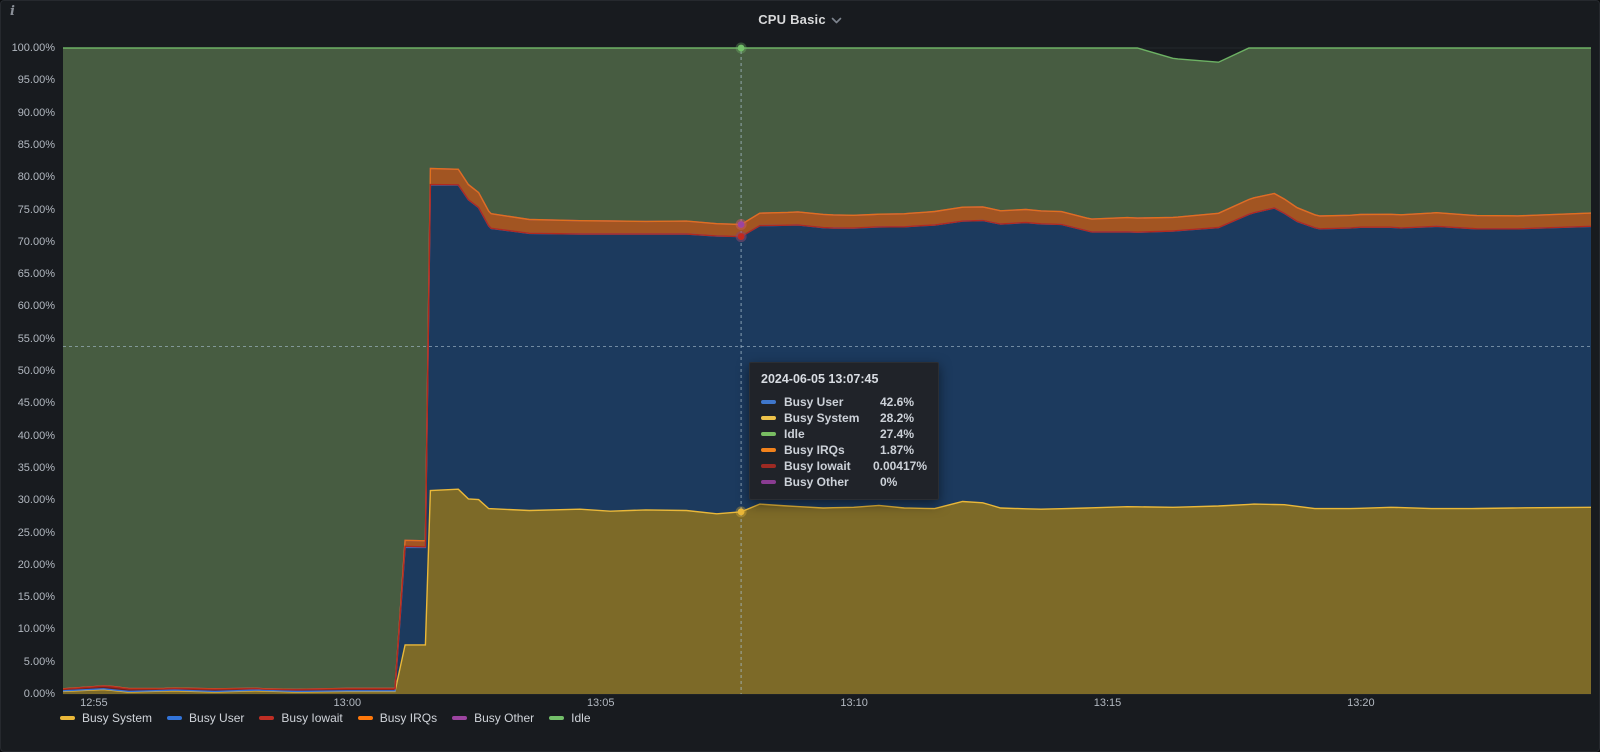  I want to click on y-tick-label: 55.00%, so click(36, 338).